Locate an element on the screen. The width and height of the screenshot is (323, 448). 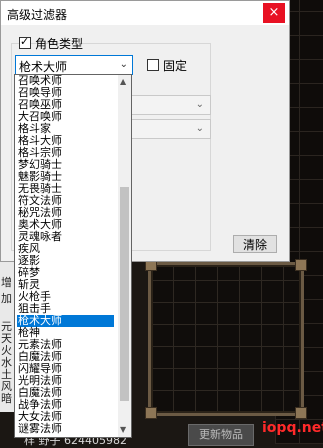
bg-label: 暗 is located at coordinates (6, 398).